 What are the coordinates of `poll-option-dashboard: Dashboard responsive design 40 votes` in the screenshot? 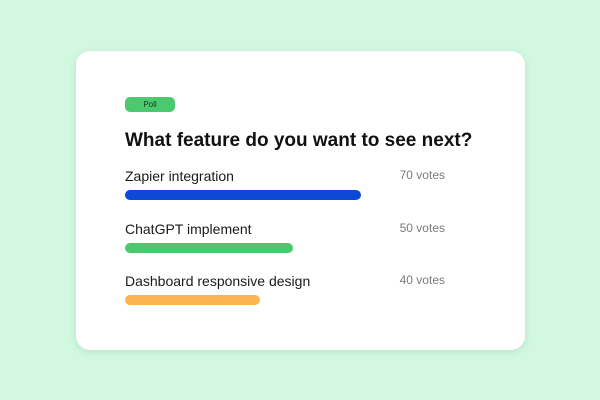 It's located at (285, 293).